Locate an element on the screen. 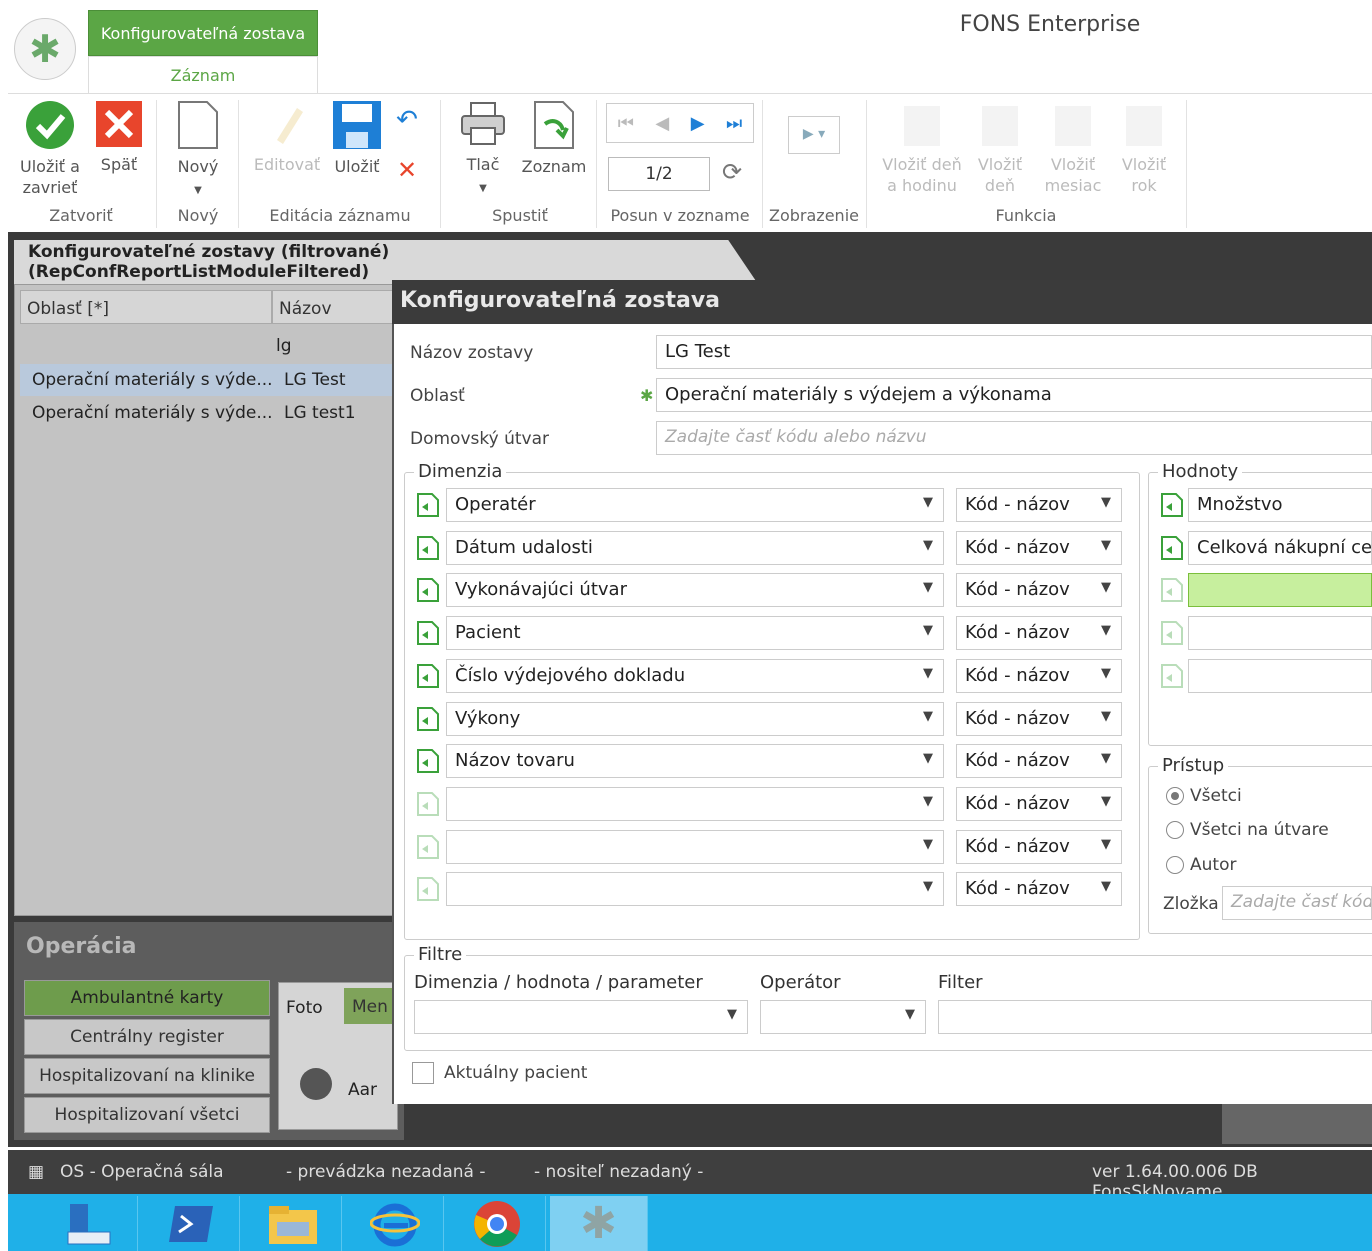 Image resolution: width=1372 pixels, height=1251 pixels. report-name-input: LG Test is located at coordinates (1014, 352).